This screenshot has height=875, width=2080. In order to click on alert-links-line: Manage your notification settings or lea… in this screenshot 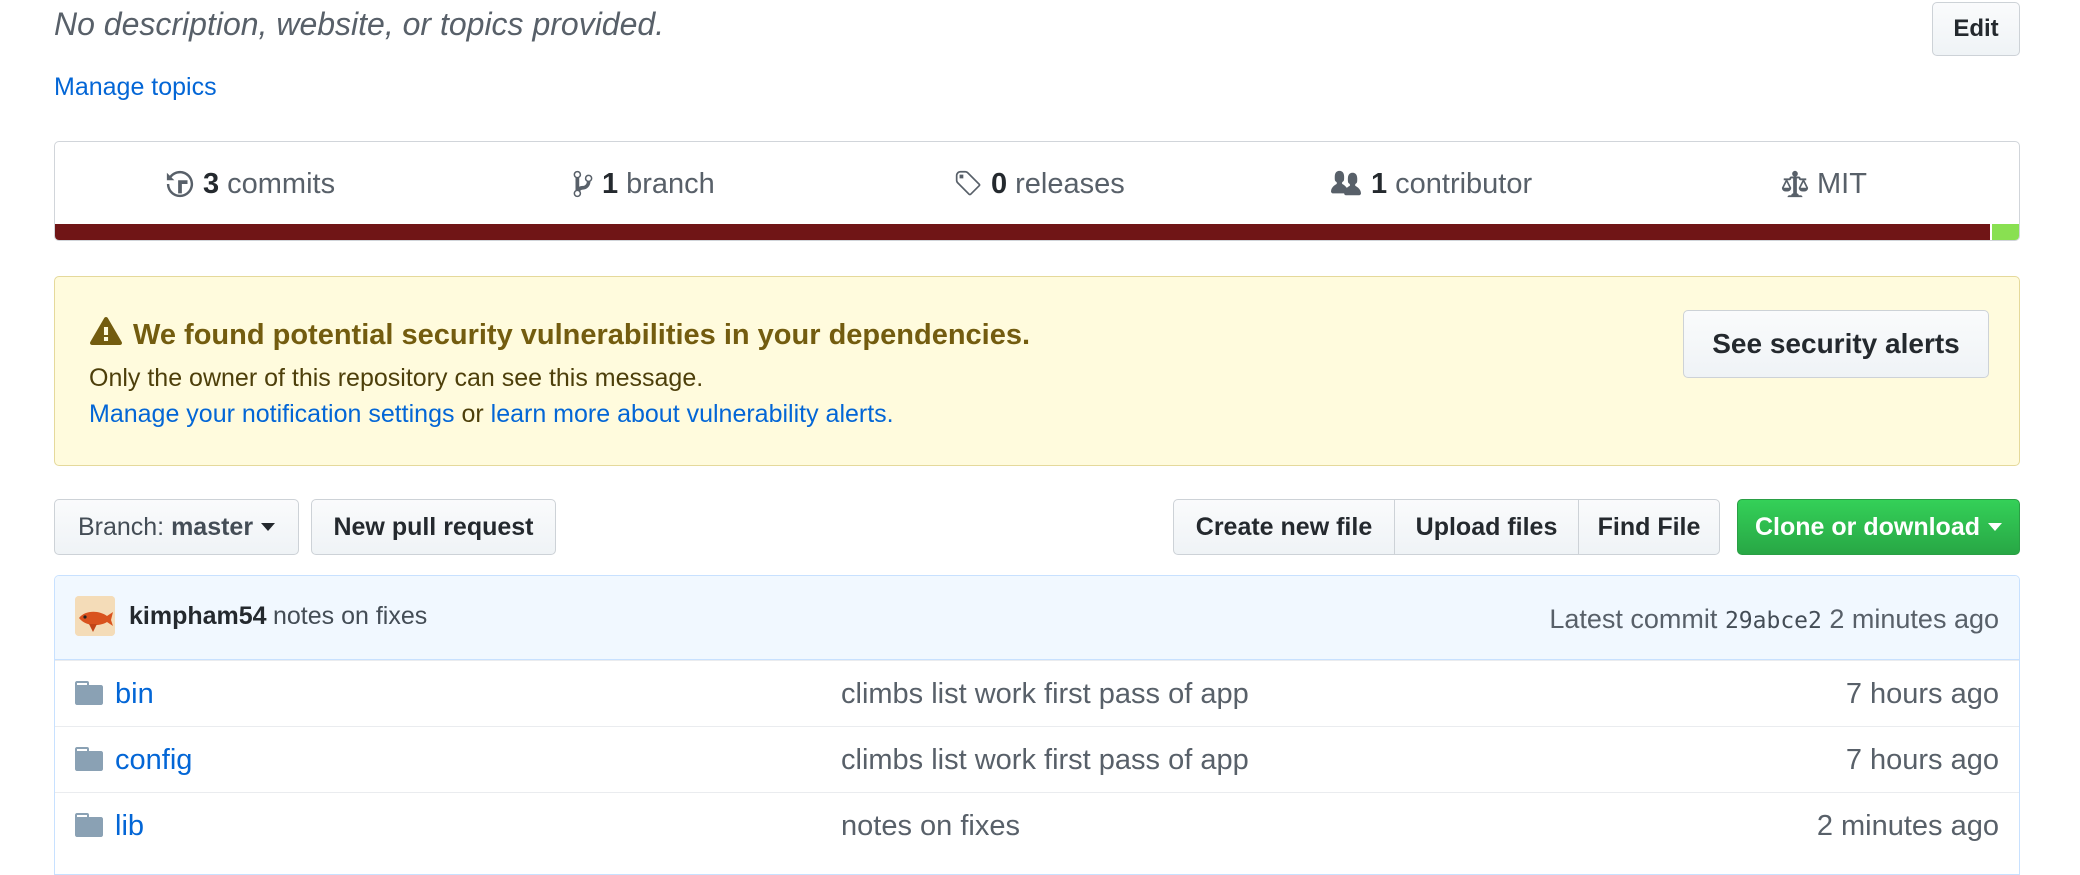, I will do `click(491, 414)`.